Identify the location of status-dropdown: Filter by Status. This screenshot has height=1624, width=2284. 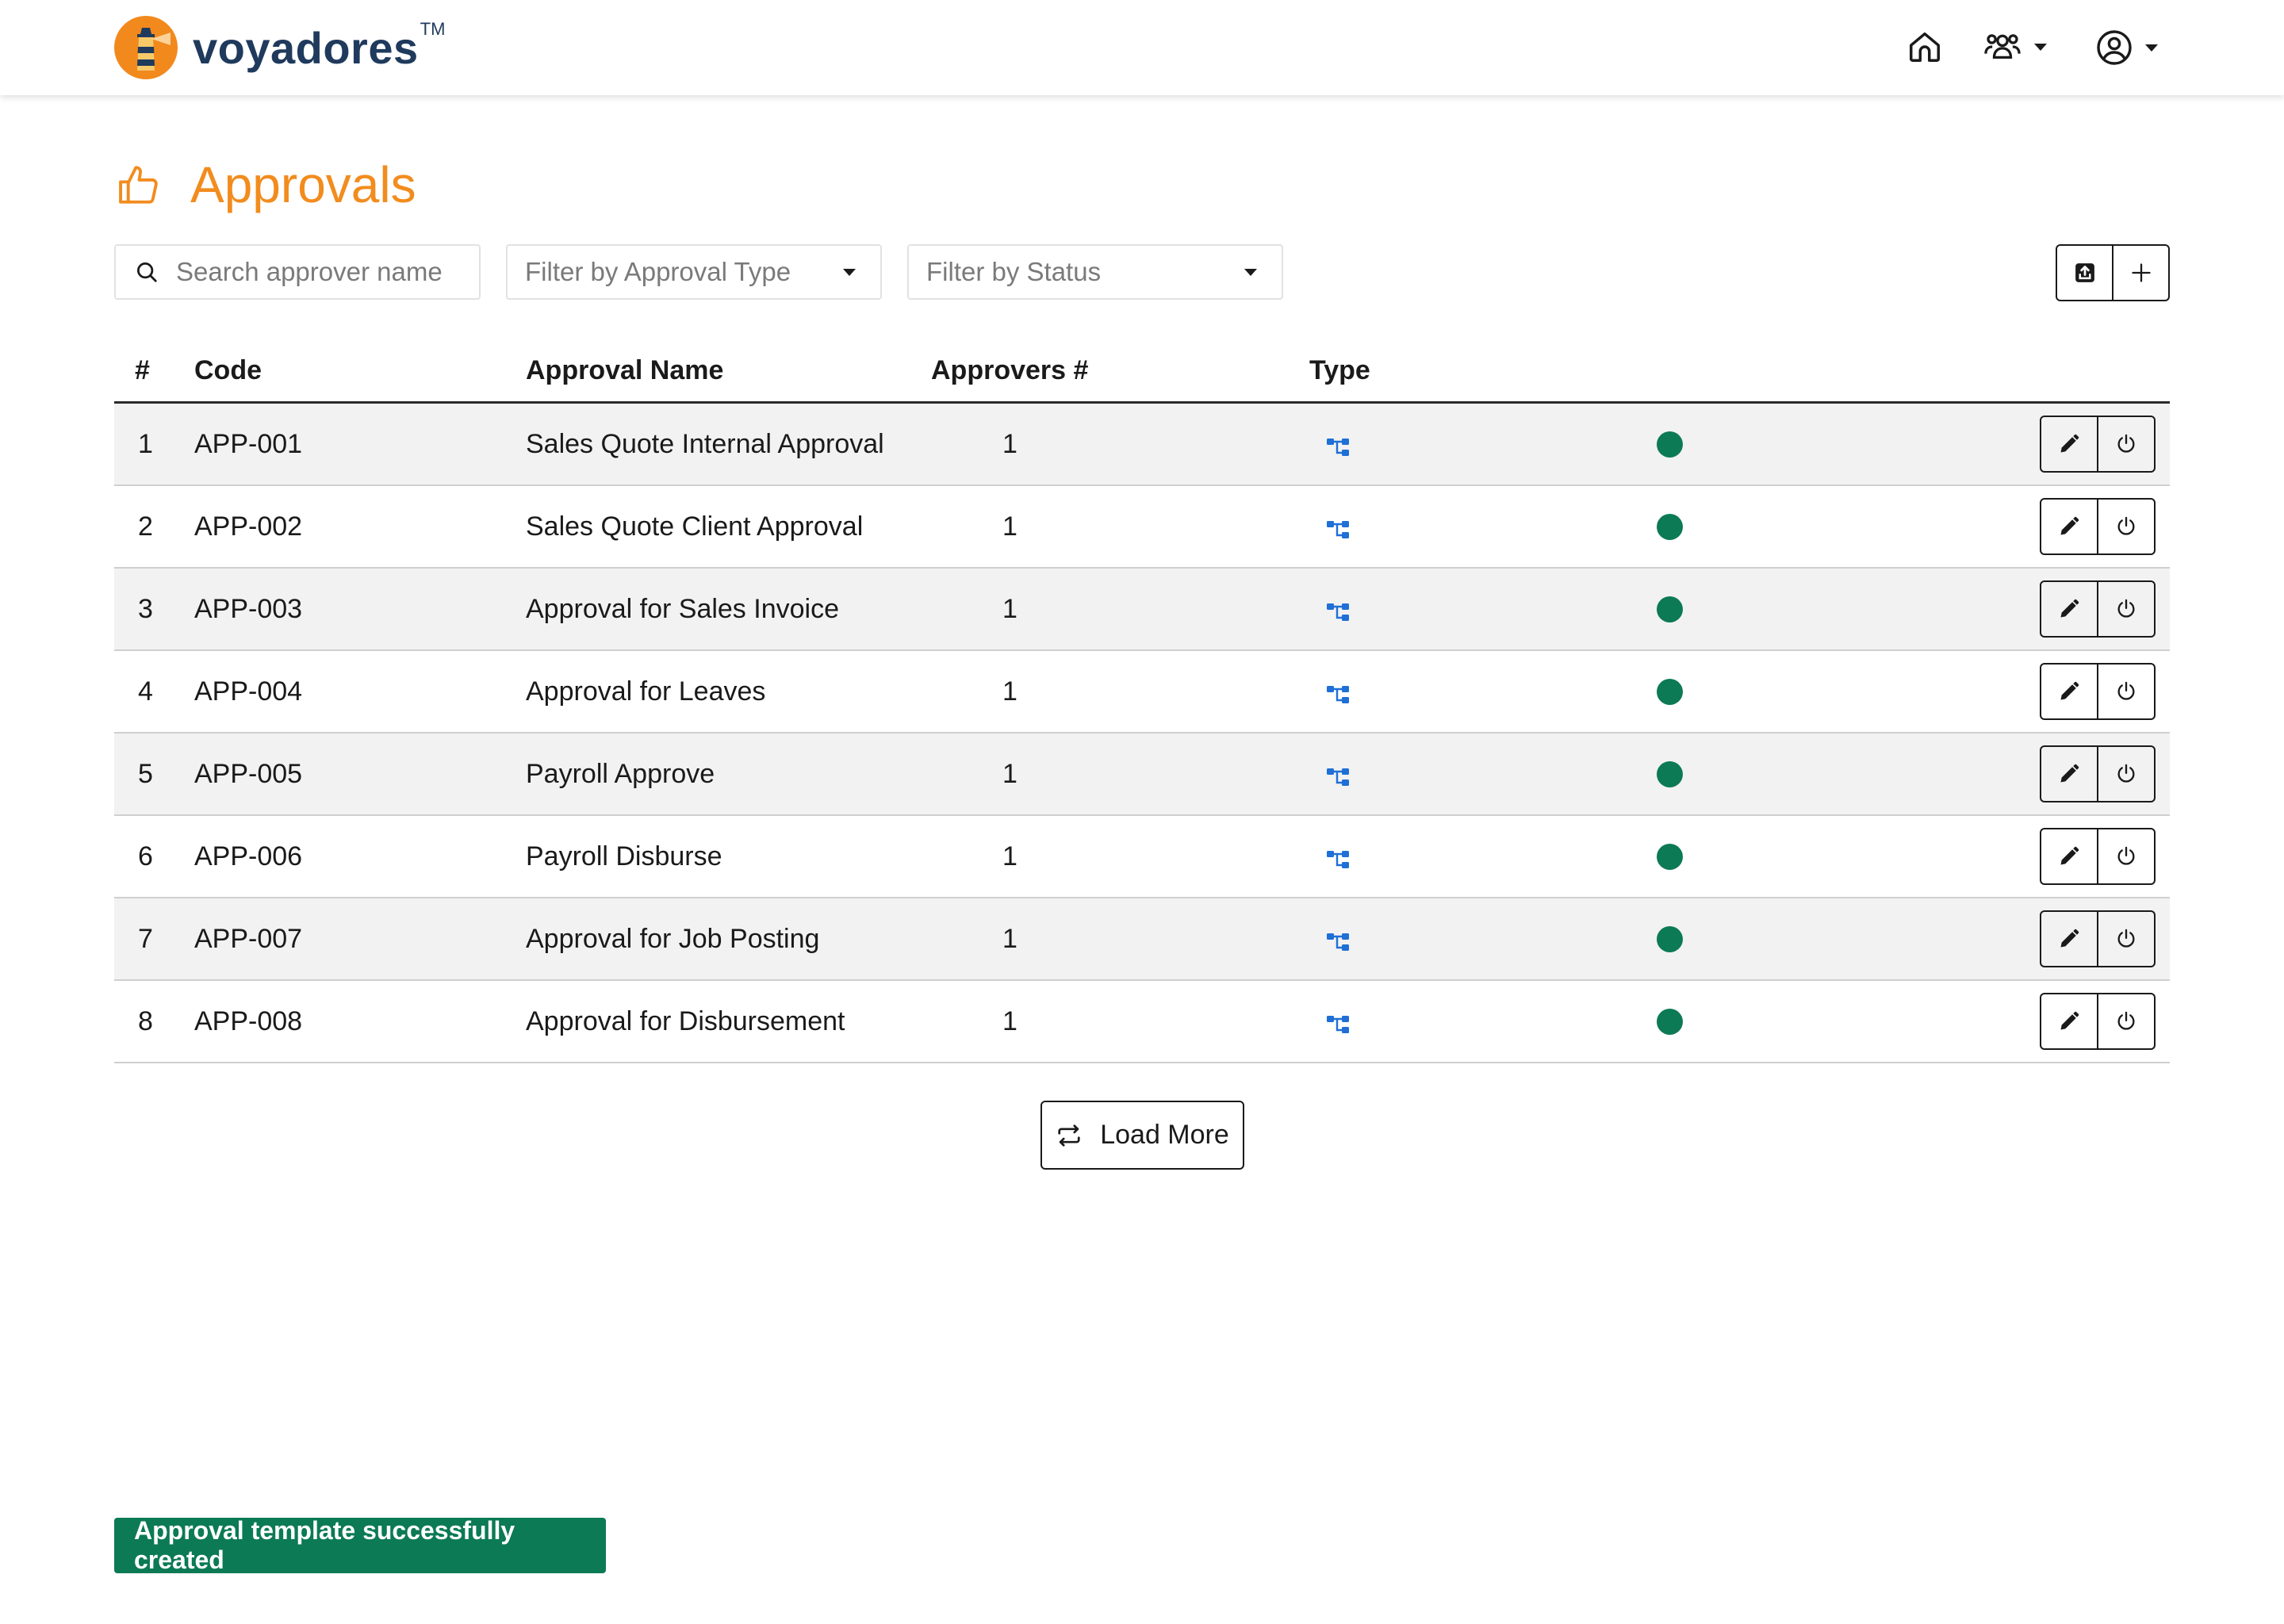
(1095, 272).